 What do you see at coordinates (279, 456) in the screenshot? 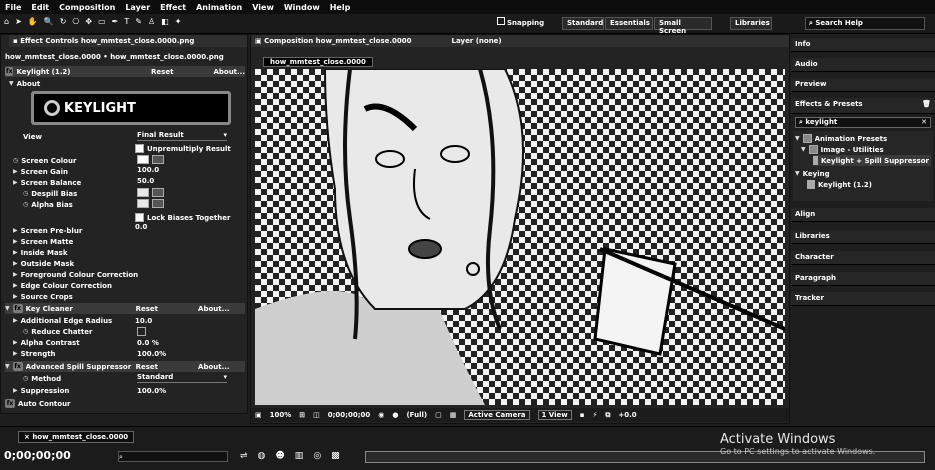
I see `hide-shy-layers-icon: ☻` at bounding box center [279, 456].